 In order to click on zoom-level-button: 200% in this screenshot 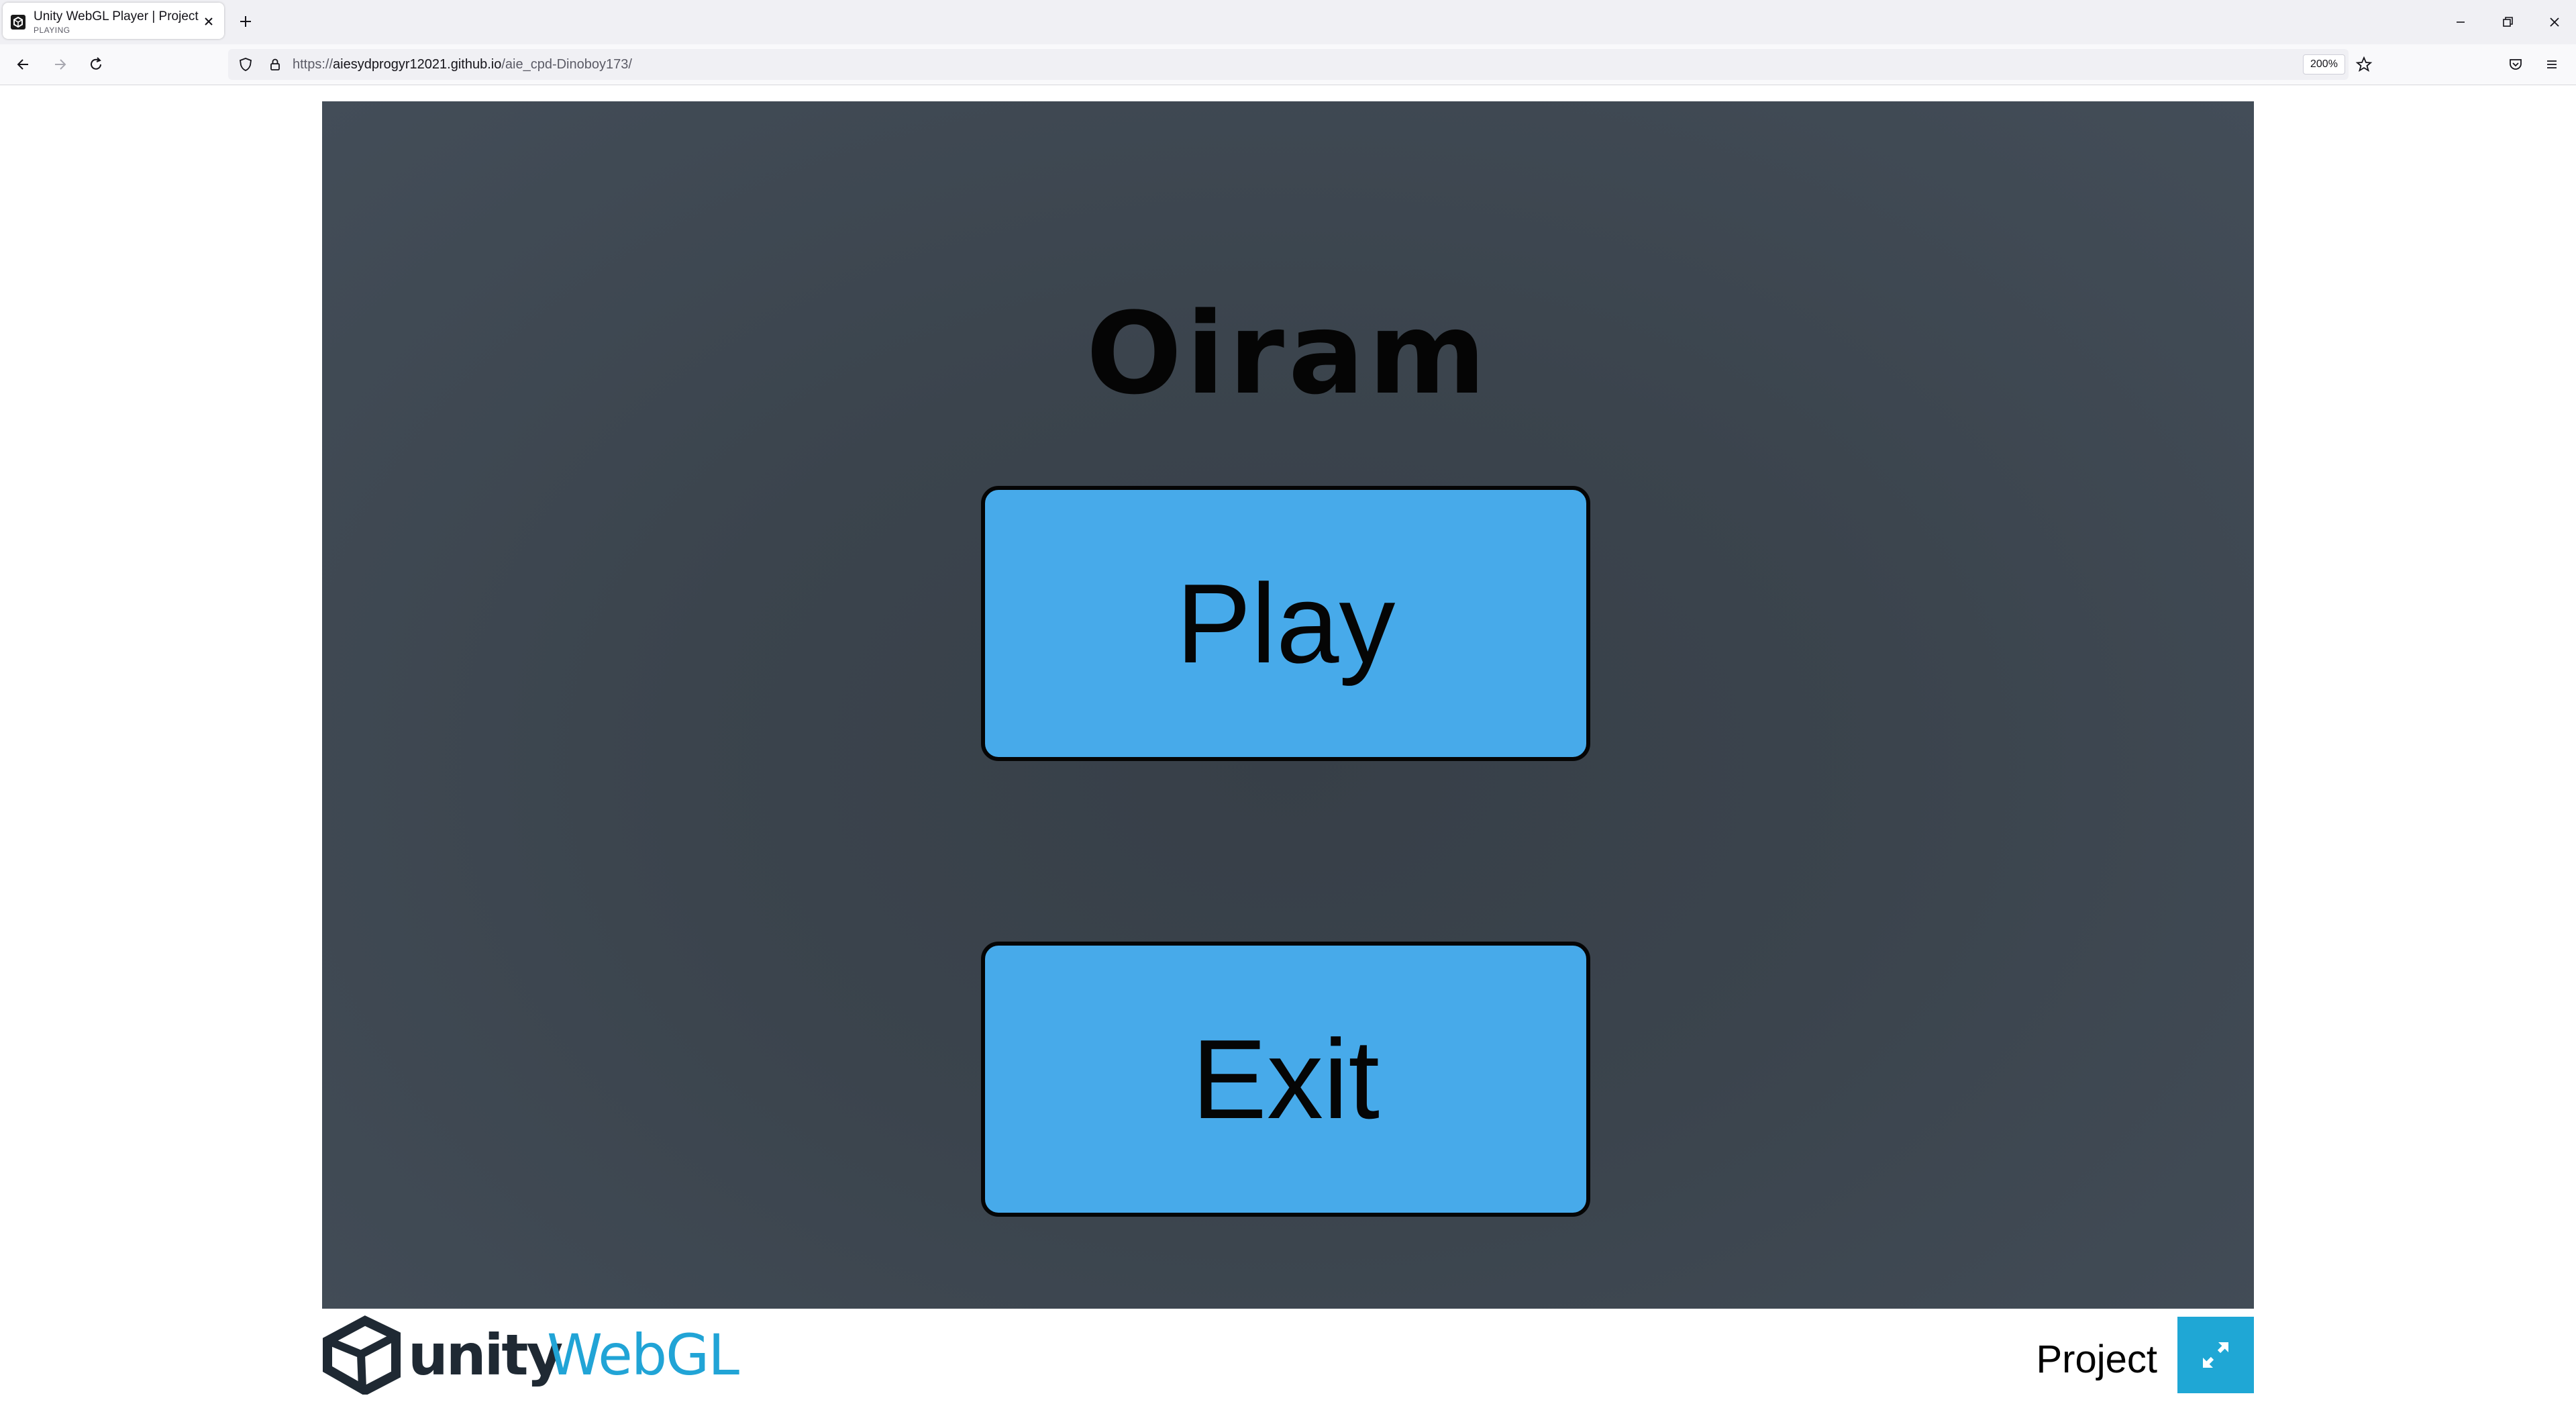, I will do `click(2324, 64)`.